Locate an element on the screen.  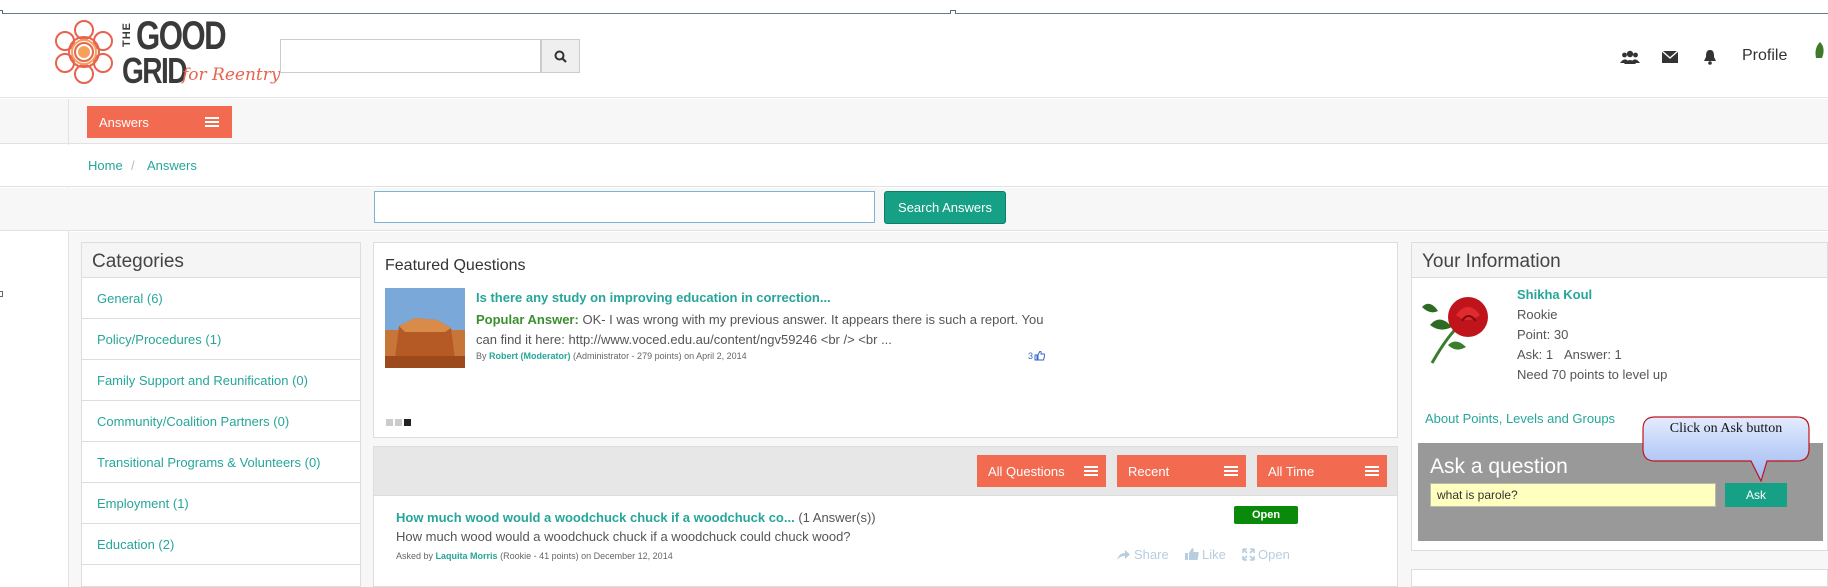
callout-text: Click on Ask button is located at coordinates (1726, 428).